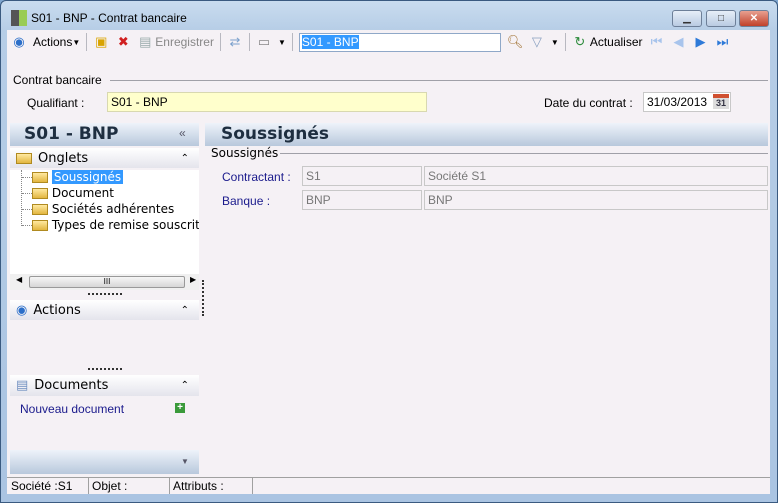  What do you see at coordinates (57, 80) in the screenshot?
I see `header-group-label: Contrat bancaire` at bounding box center [57, 80].